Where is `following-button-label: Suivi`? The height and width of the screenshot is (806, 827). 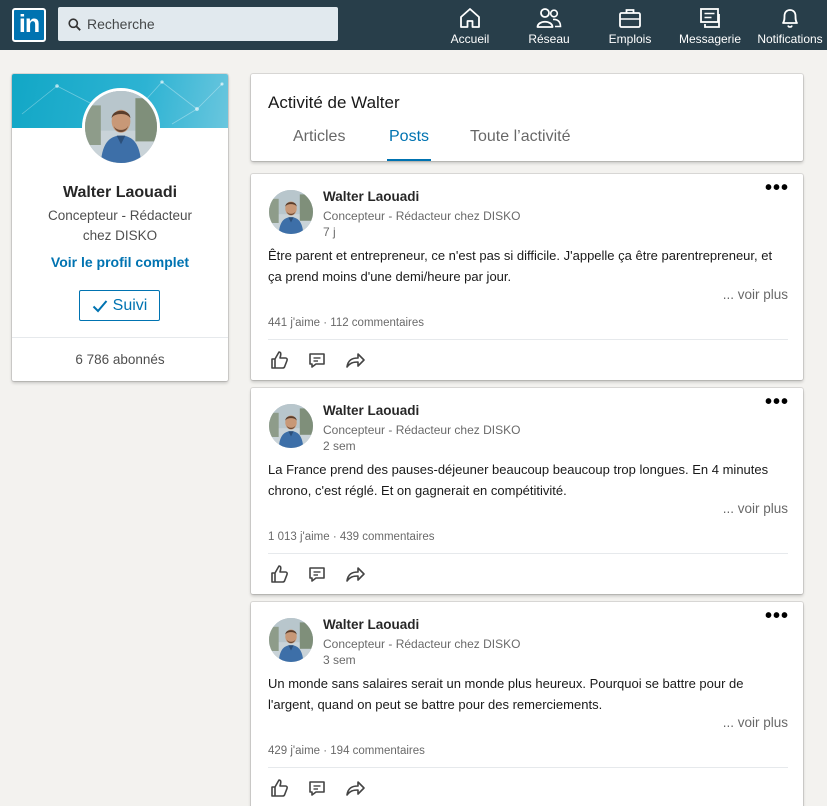
following-button-label: Suivi is located at coordinates (130, 305).